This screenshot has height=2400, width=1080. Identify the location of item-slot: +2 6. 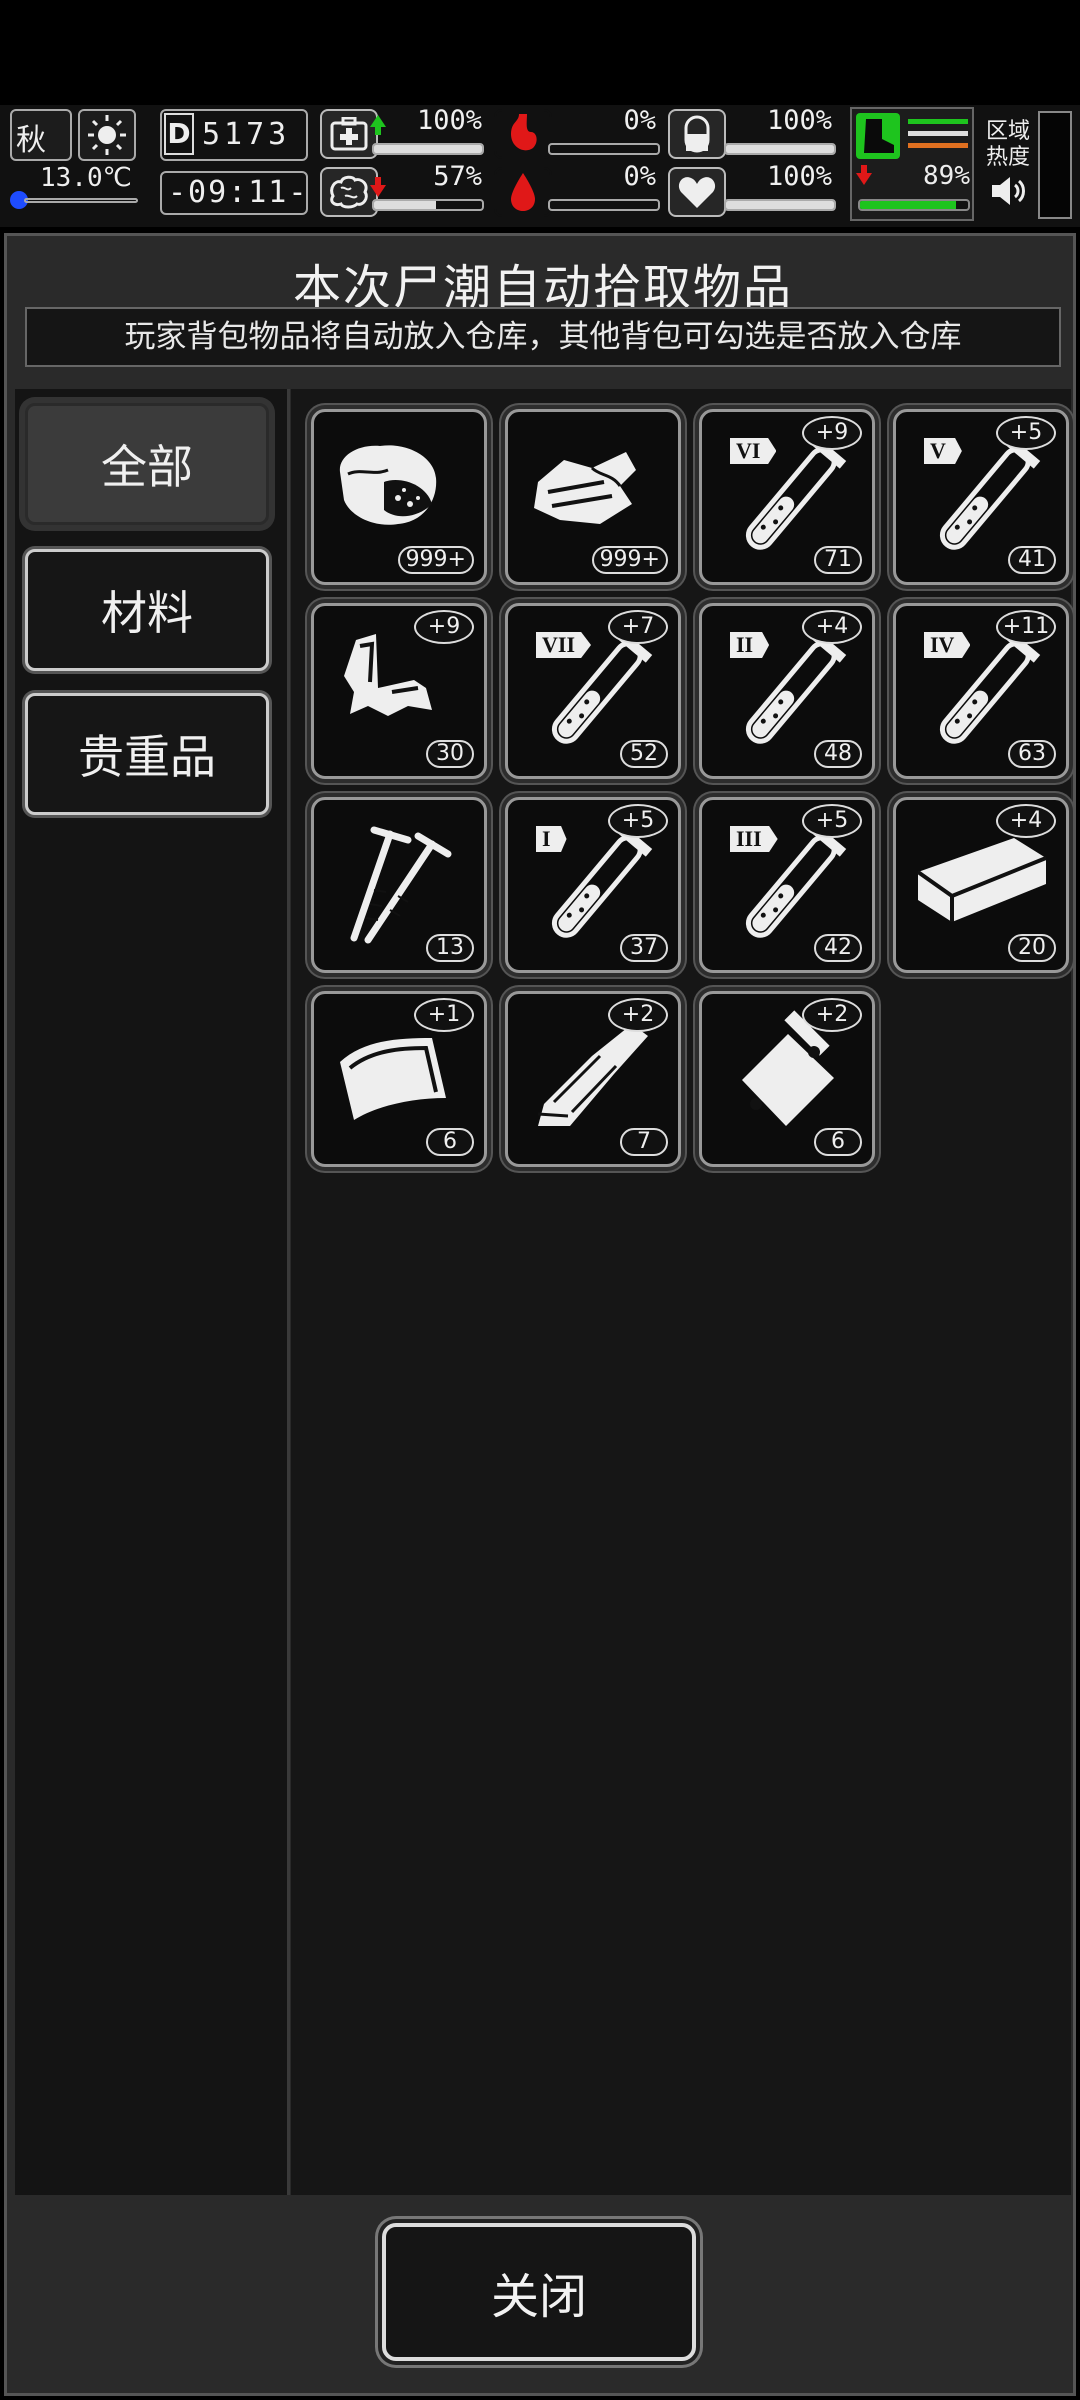
(787, 1079).